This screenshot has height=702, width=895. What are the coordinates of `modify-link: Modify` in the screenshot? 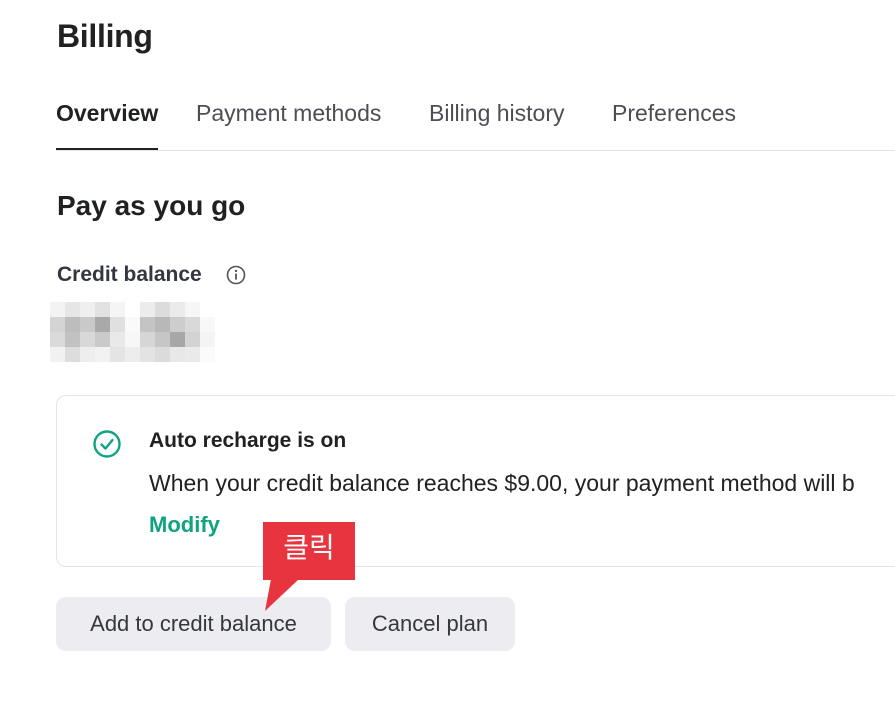 It's located at (184, 525).